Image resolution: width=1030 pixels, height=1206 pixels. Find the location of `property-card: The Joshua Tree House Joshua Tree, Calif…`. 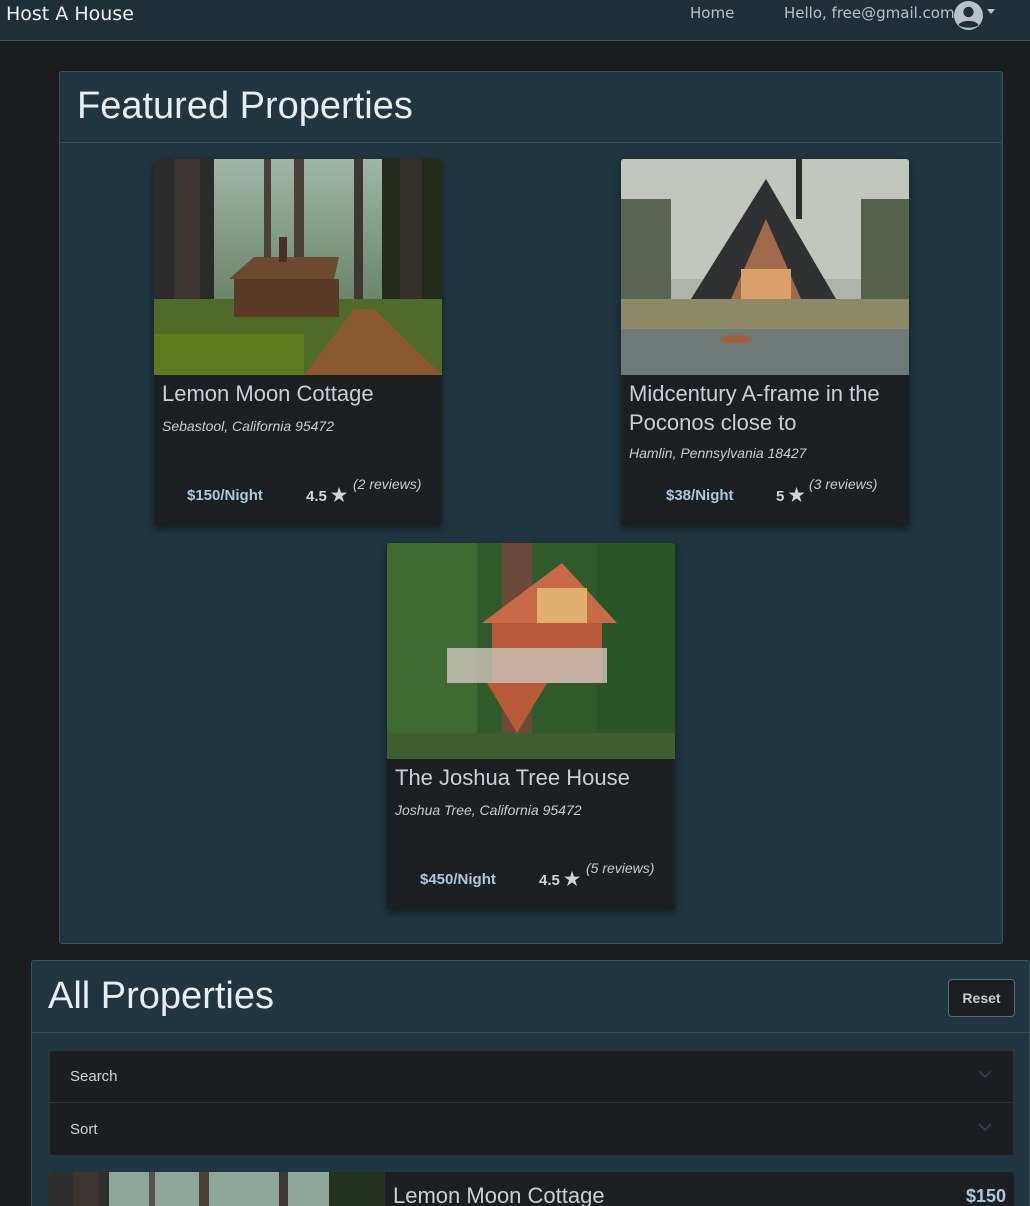

property-card: The Joshua Tree House Joshua Tree, Calif… is located at coordinates (531, 726).